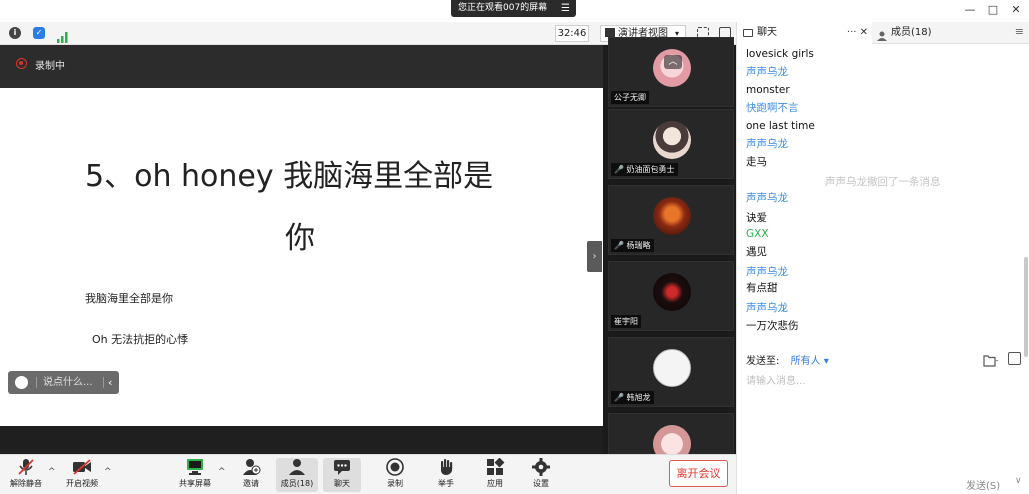 The height and width of the screenshot is (494, 1029). Describe the element at coordinates (610, 32) in the screenshot. I see `layout-icon` at that location.